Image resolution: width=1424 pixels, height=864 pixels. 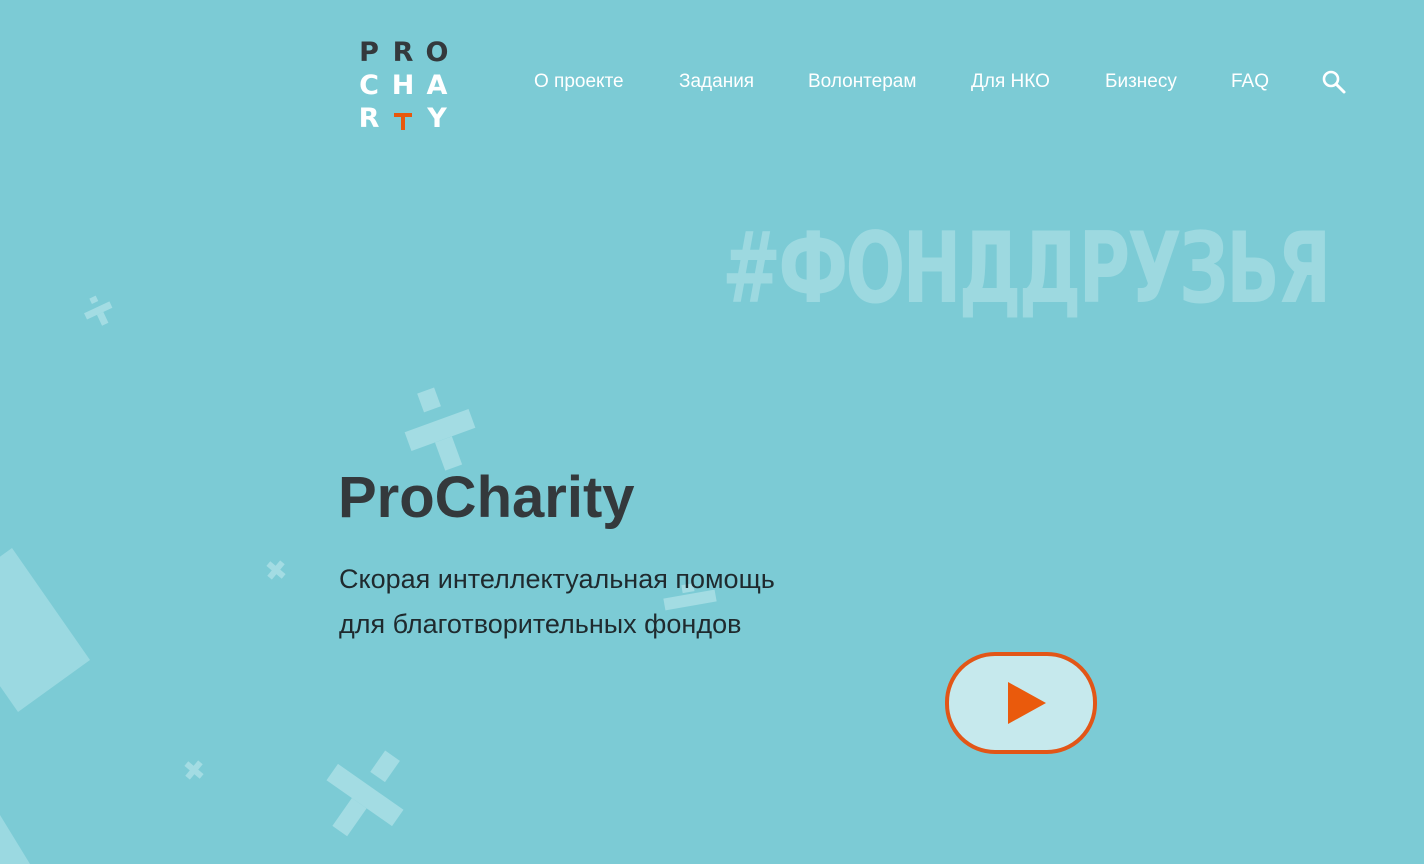 What do you see at coordinates (369, 52) in the screenshot?
I see `logo-letter: P` at bounding box center [369, 52].